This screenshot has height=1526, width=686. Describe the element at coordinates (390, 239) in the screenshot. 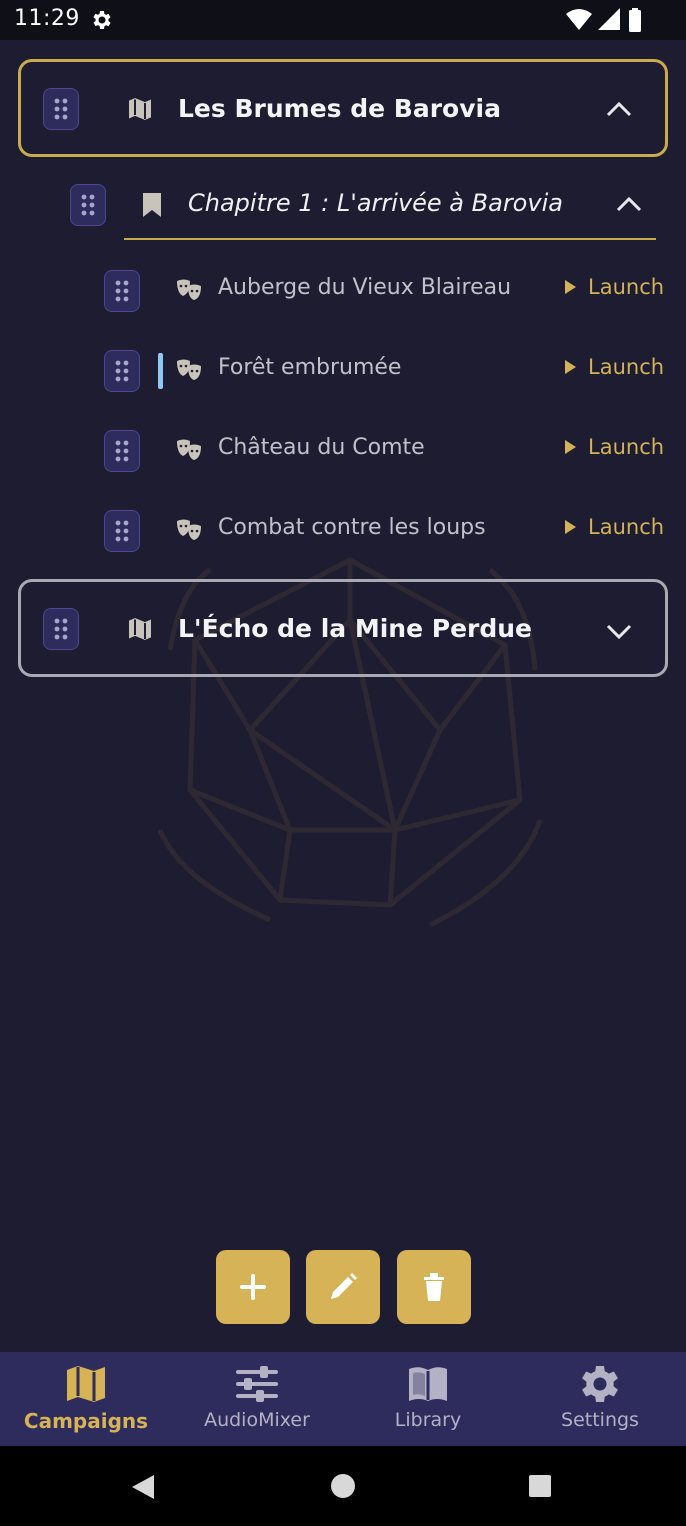

I see `chapter-underline` at that location.